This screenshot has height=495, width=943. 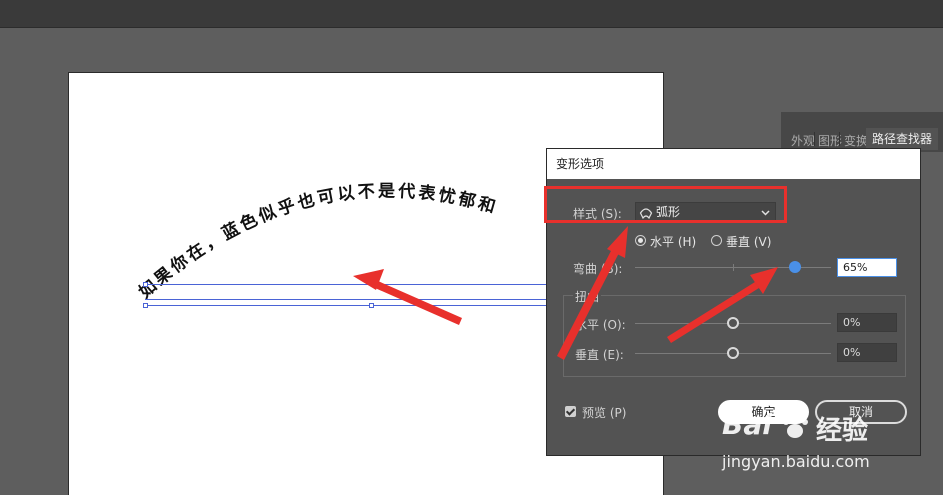 What do you see at coordinates (822, 448) in the screenshot?
I see `baidu-watermark: Bai 经验 jingyan.baidu.com` at bounding box center [822, 448].